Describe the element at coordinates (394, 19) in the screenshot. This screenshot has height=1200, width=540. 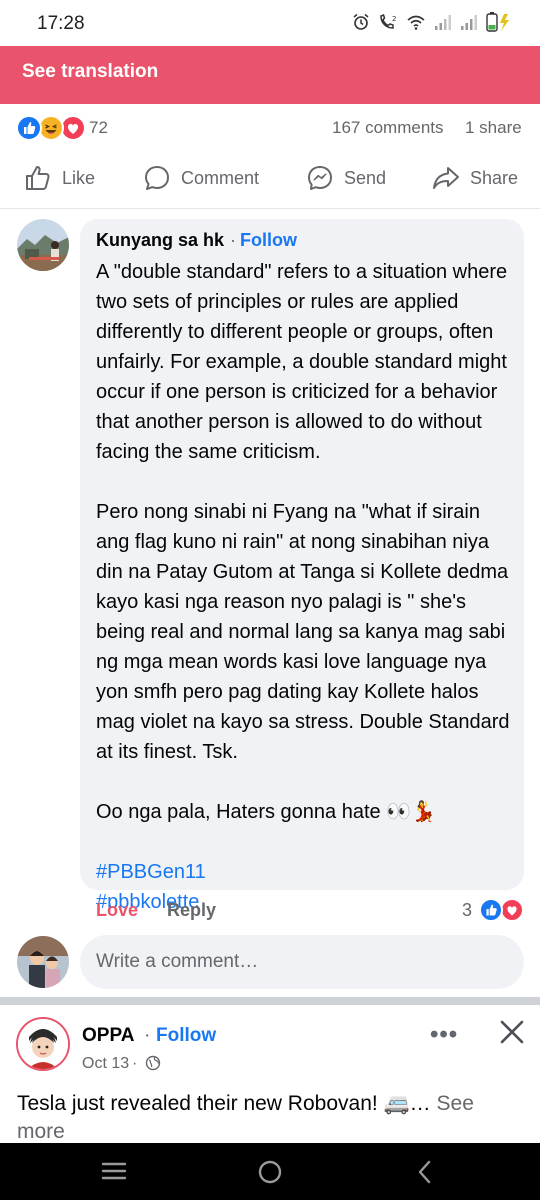
I see `svg-text: 2` at that location.